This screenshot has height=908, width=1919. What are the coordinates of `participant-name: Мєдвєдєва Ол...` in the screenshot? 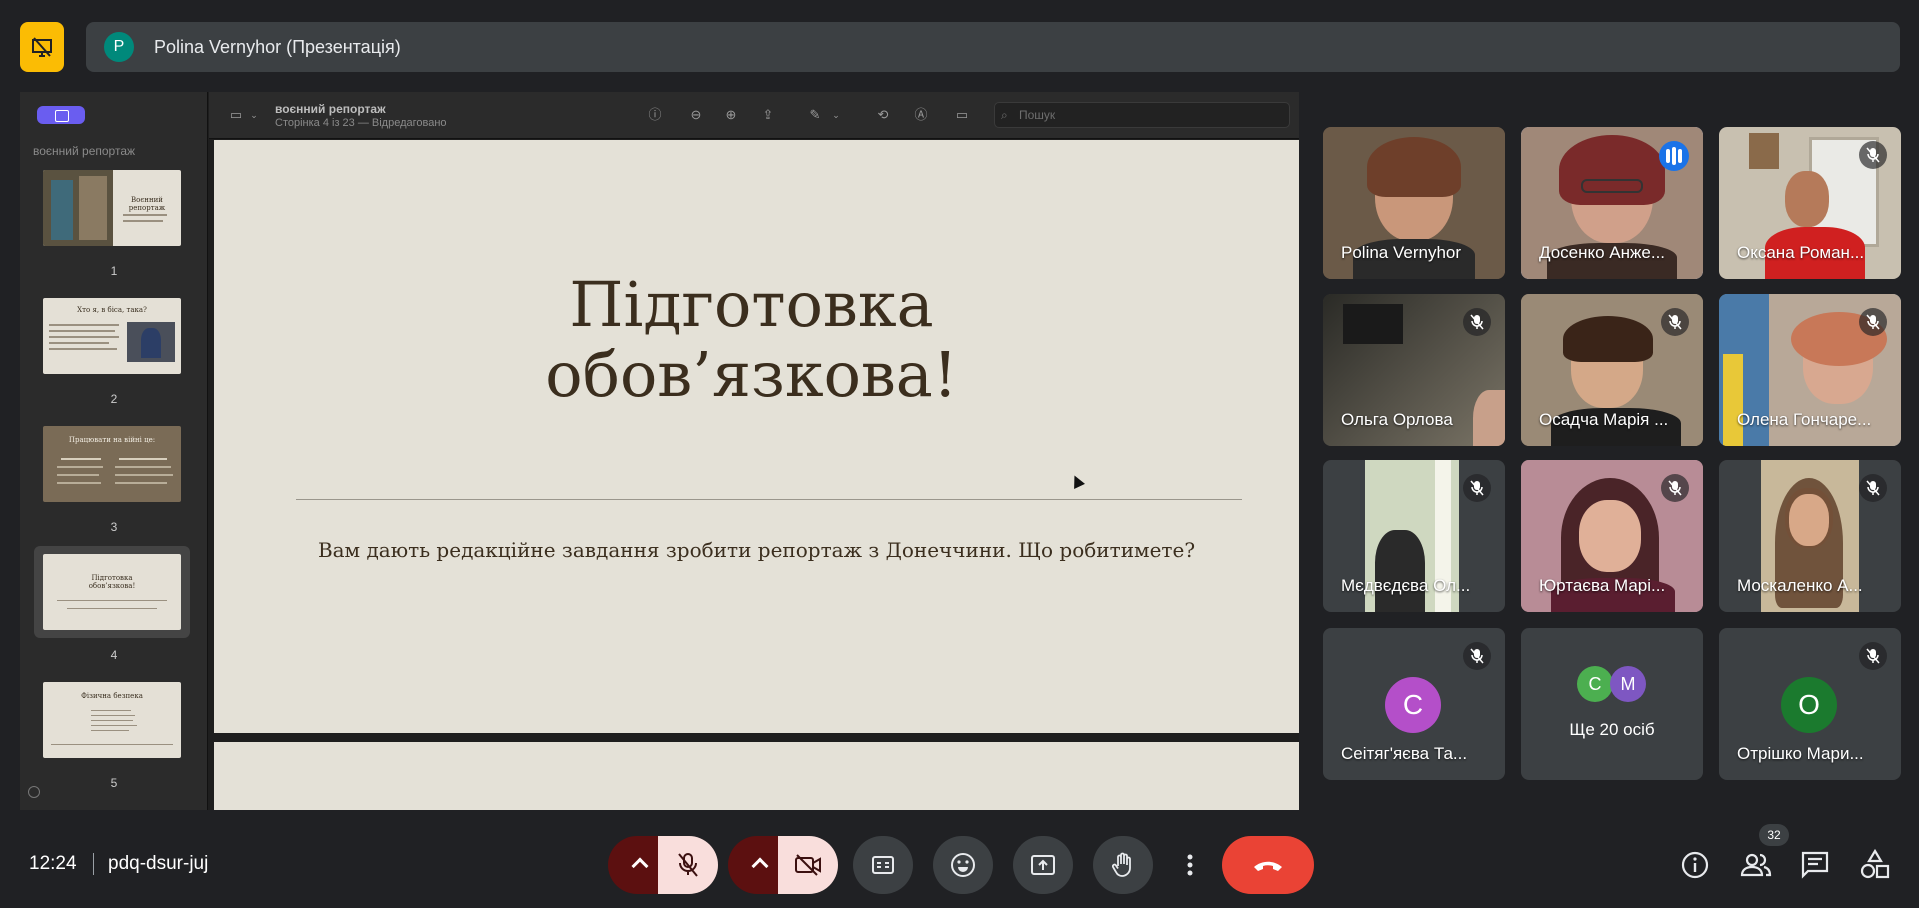 It's located at (1406, 585).